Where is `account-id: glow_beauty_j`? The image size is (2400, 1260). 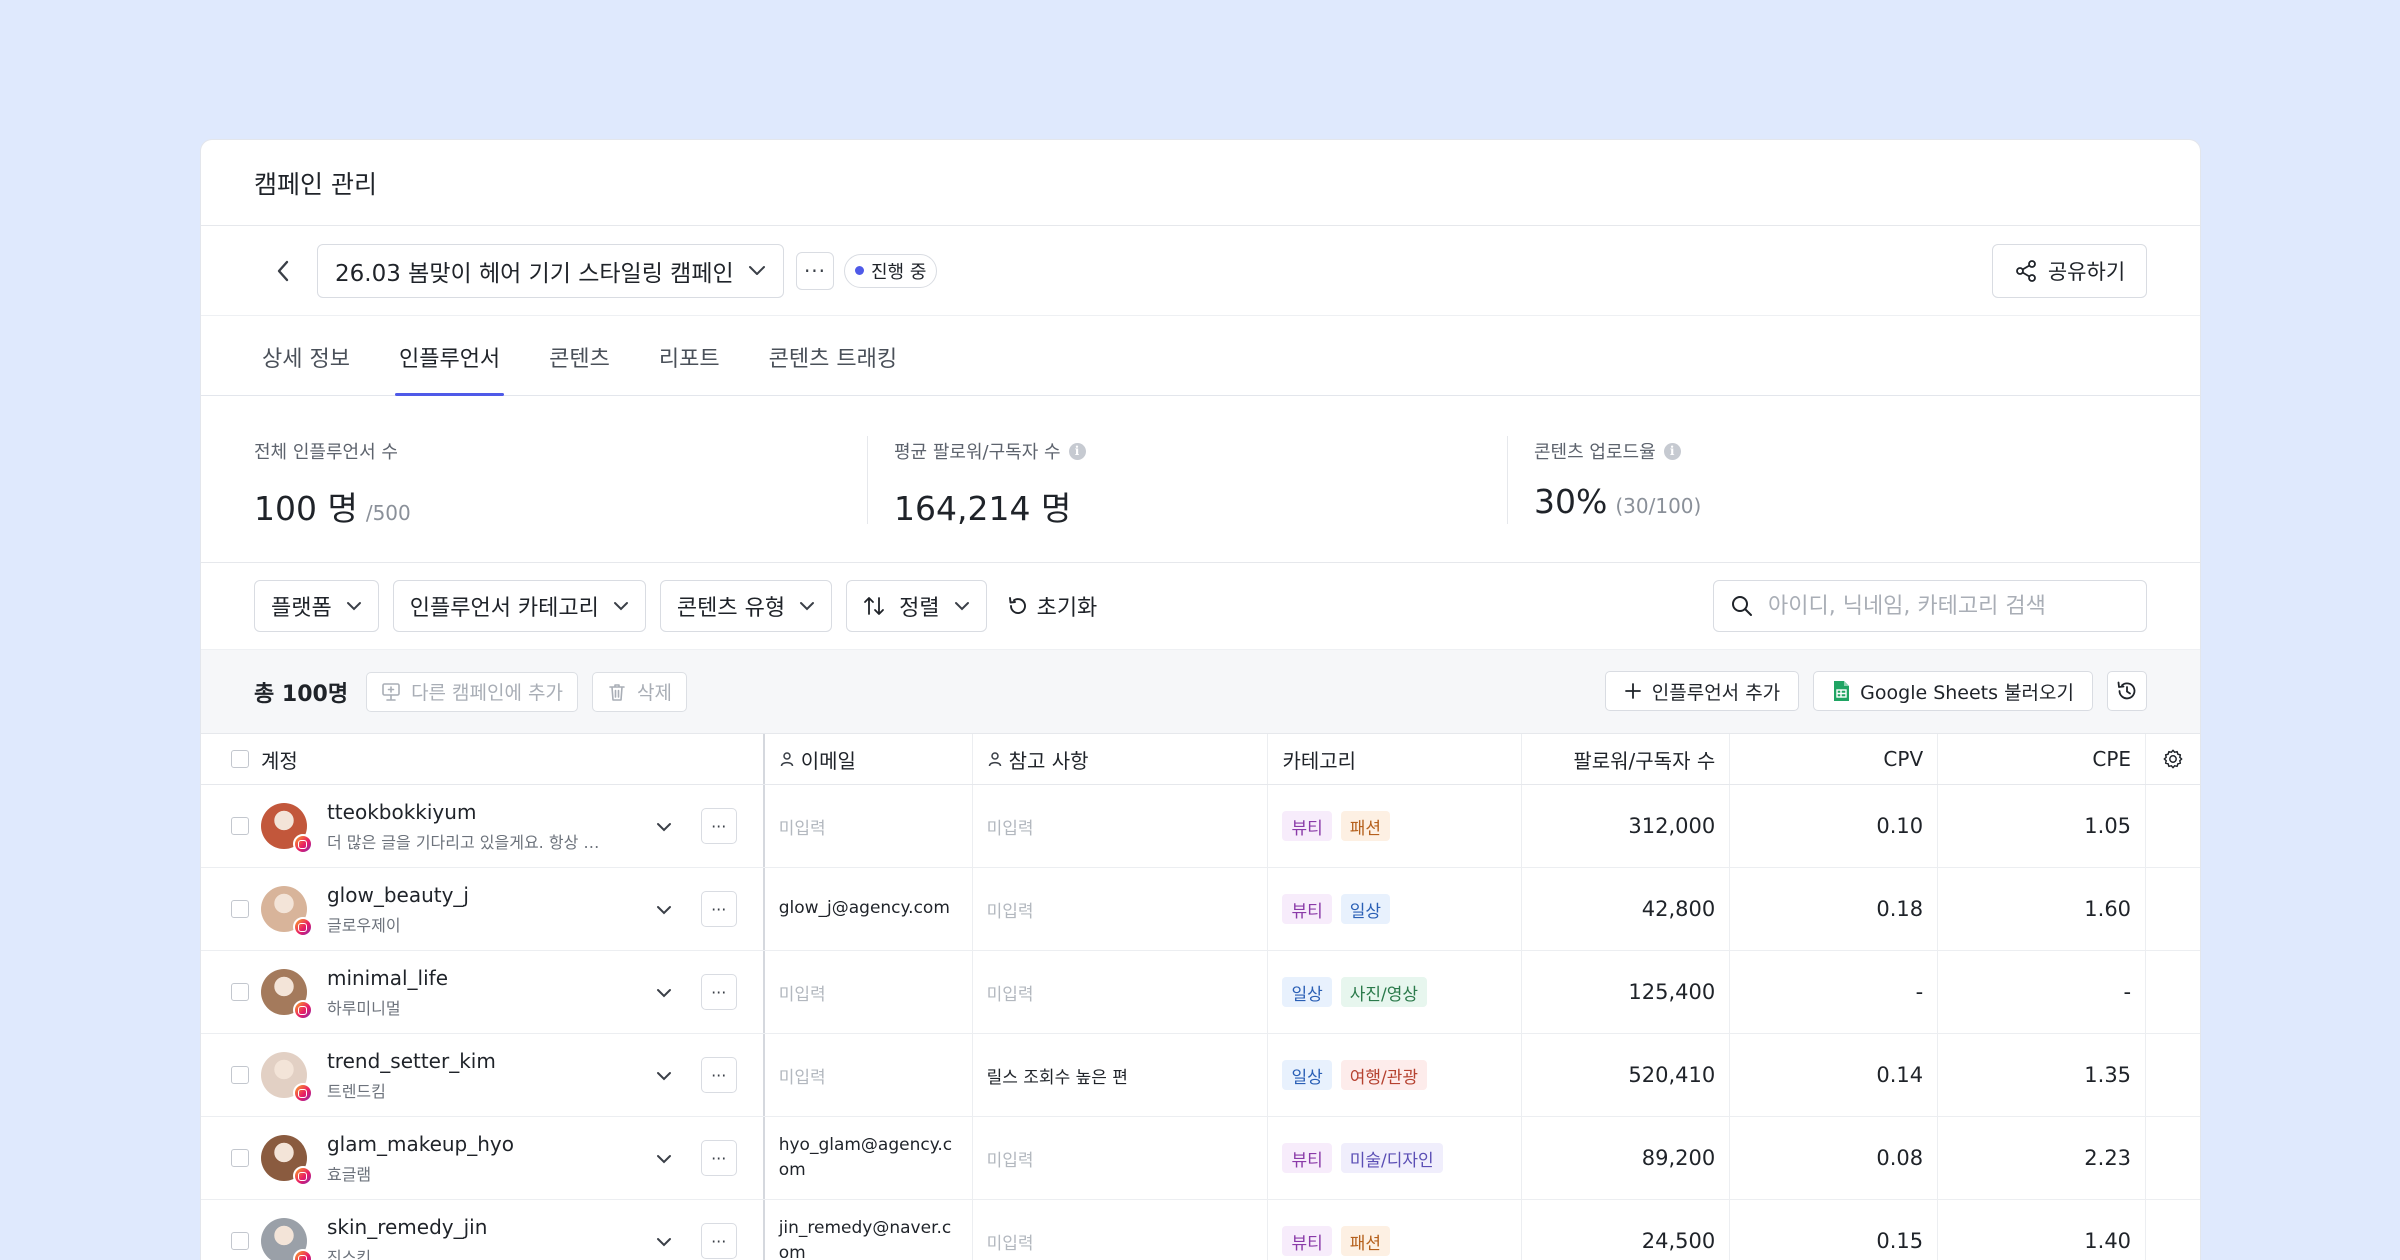 account-id: glow_beauty_j is located at coordinates (488, 895).